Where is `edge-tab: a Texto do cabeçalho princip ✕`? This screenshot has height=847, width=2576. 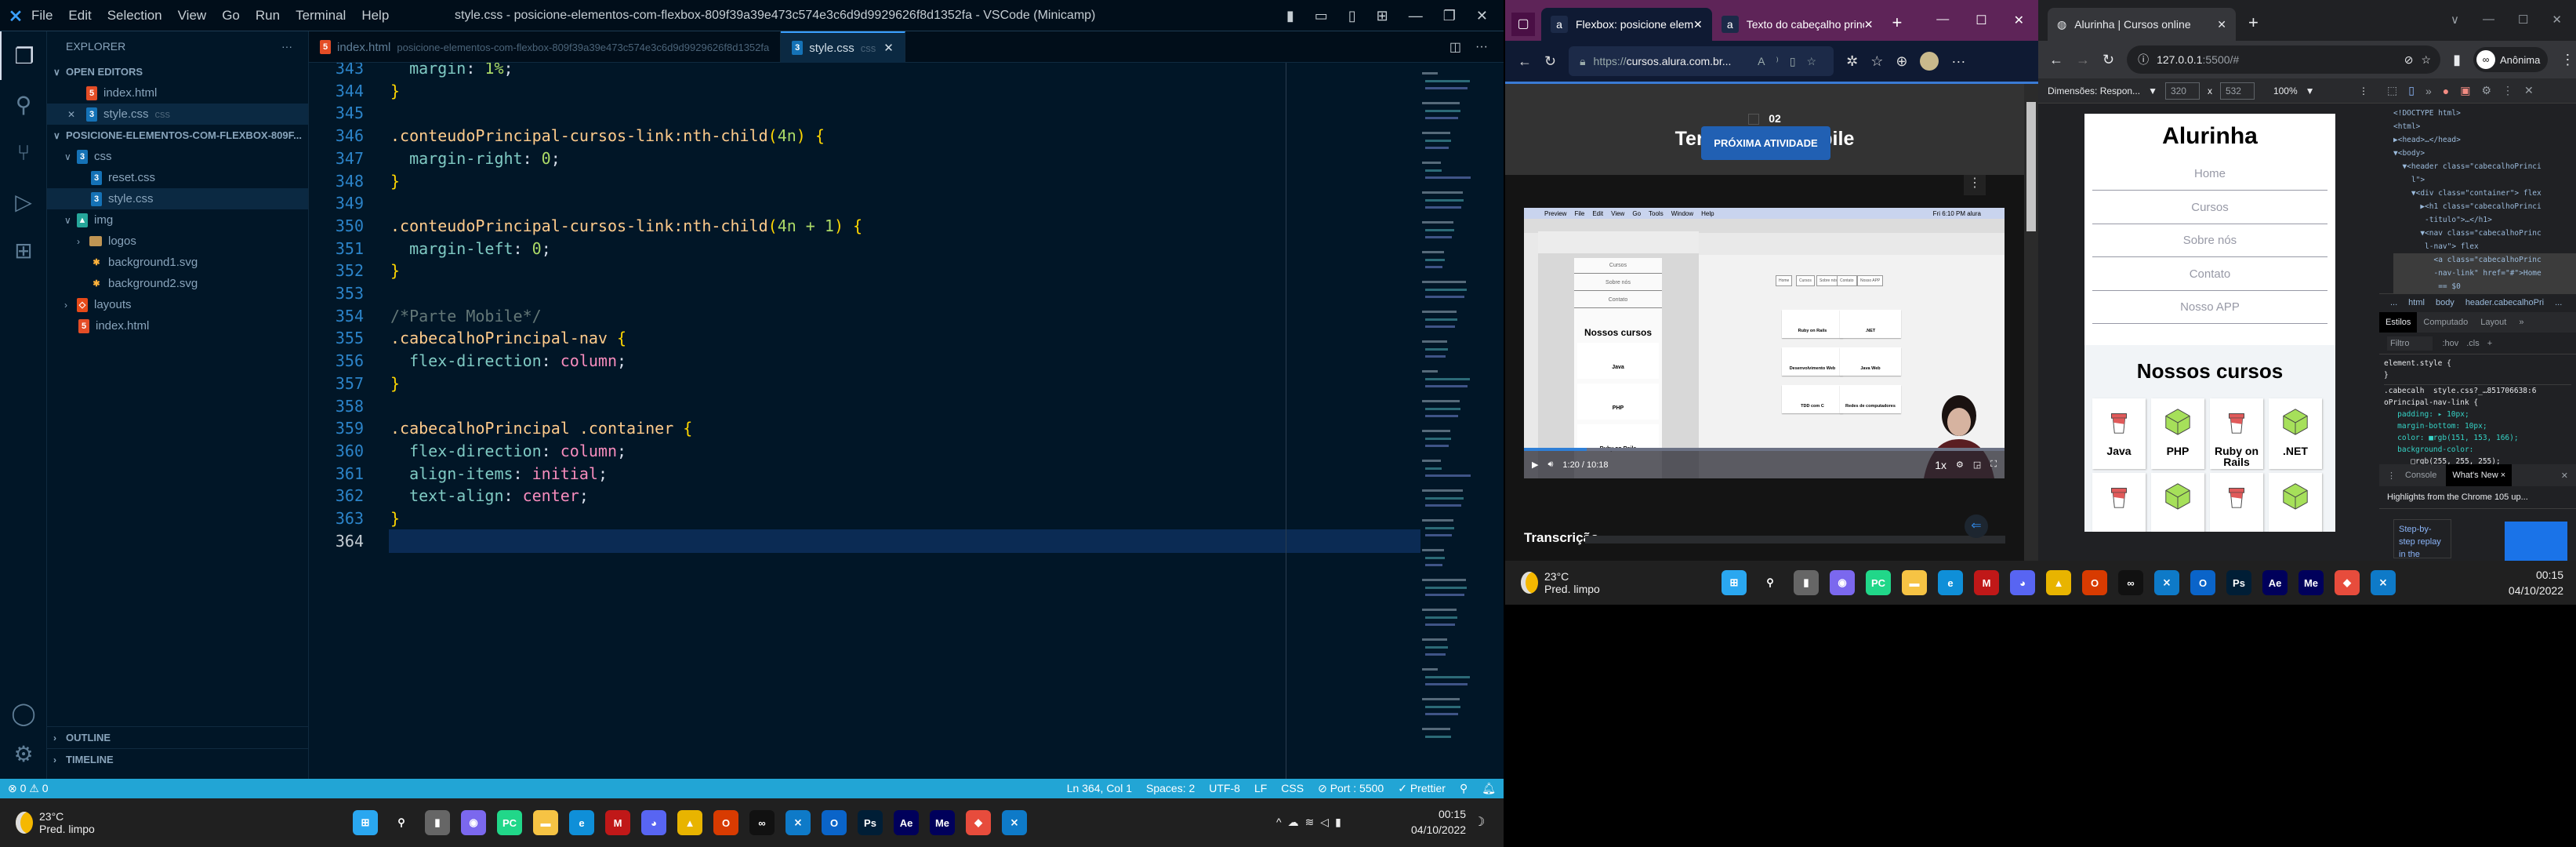
edge-tab: a Texto do cabeçalho princip ✕ is located at coordinates (1798, 24).